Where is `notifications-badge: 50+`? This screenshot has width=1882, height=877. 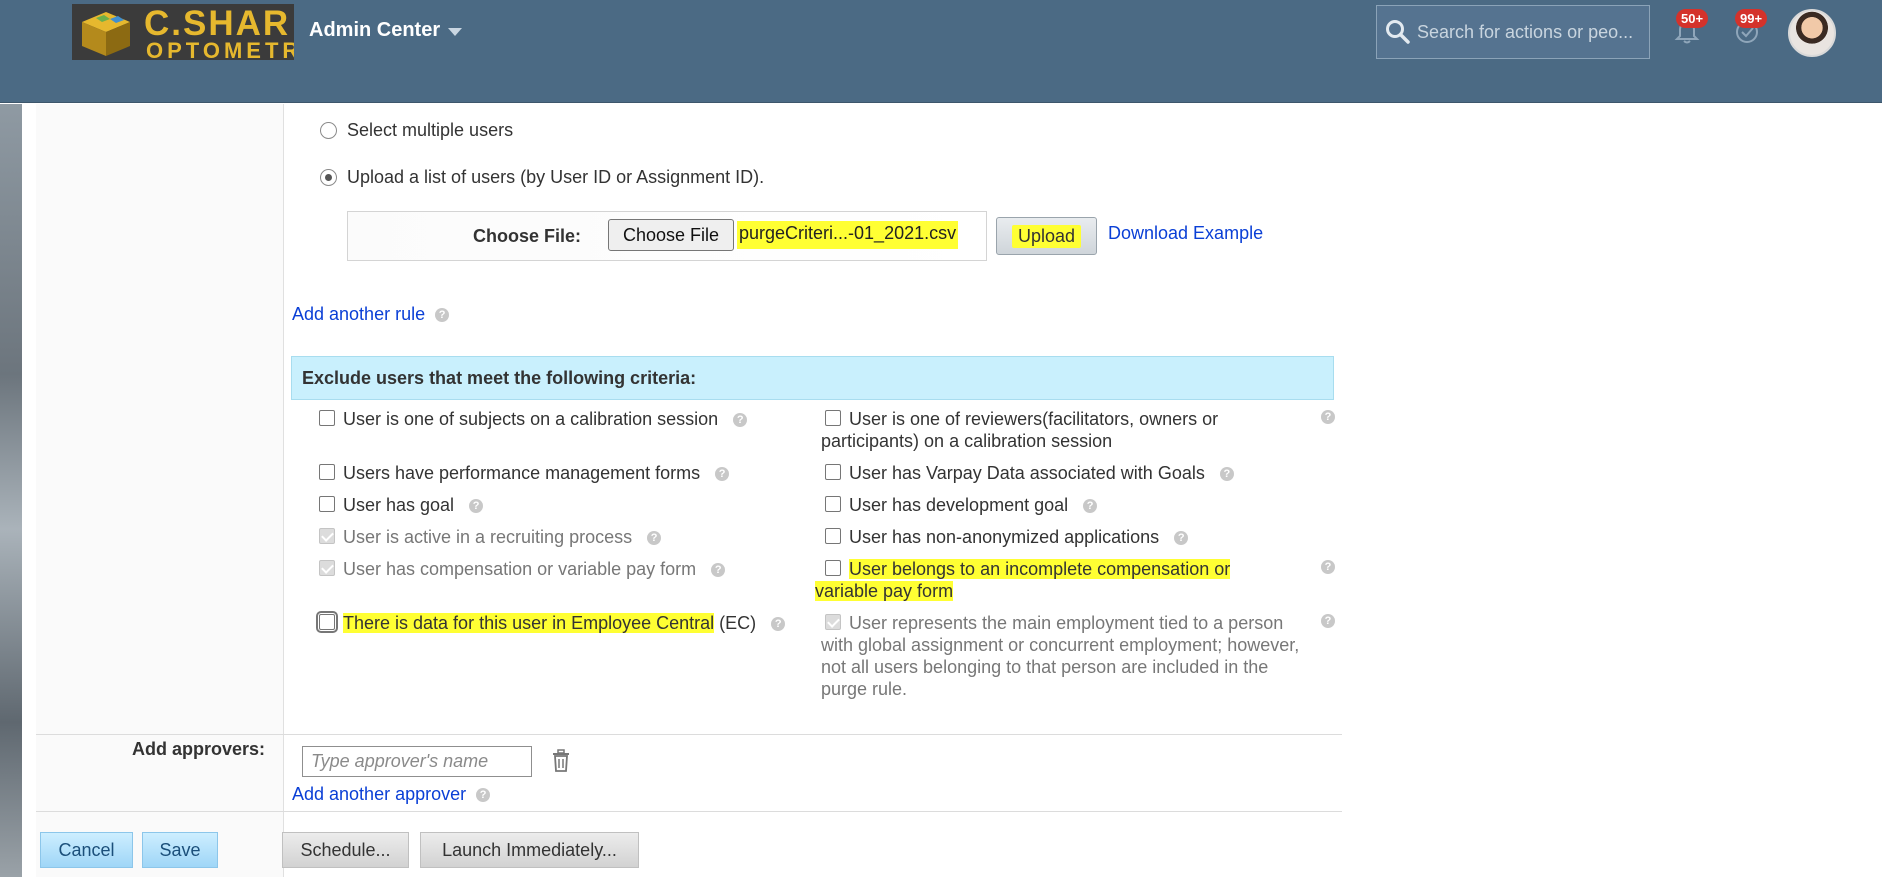
notifications-badge: 50+ is located at coordinates (1692, 18).